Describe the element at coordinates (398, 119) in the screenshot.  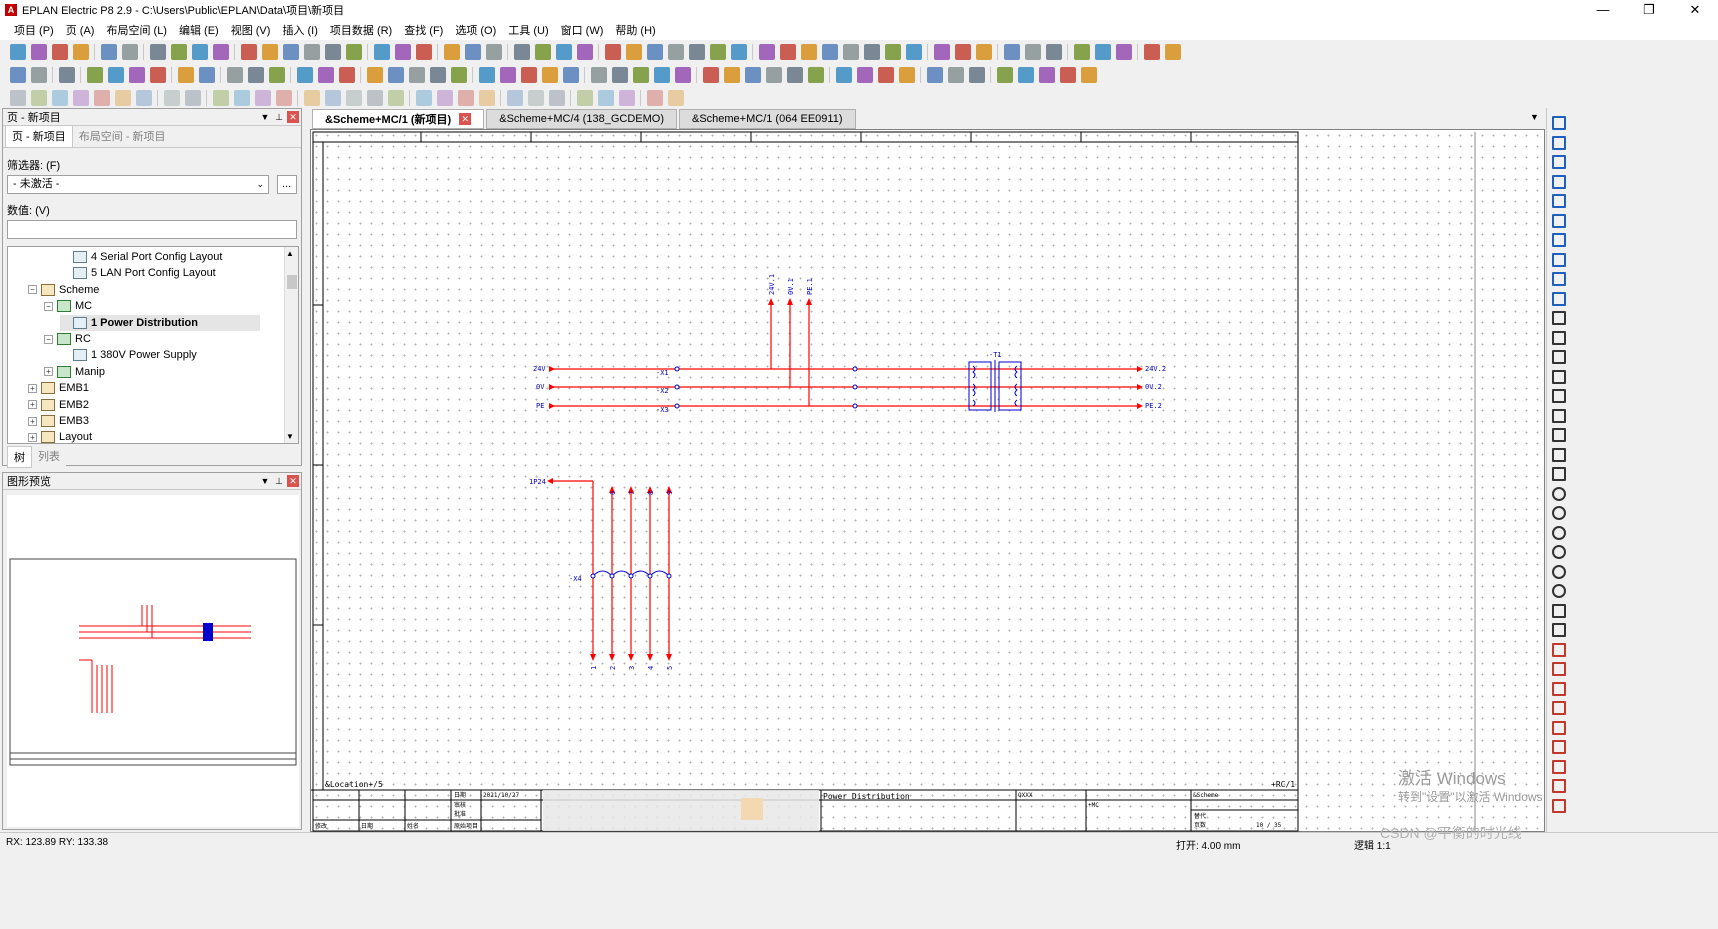
I see `doc-tab-1: &Scheme+MC/1 (新项目) ✕` at that location.